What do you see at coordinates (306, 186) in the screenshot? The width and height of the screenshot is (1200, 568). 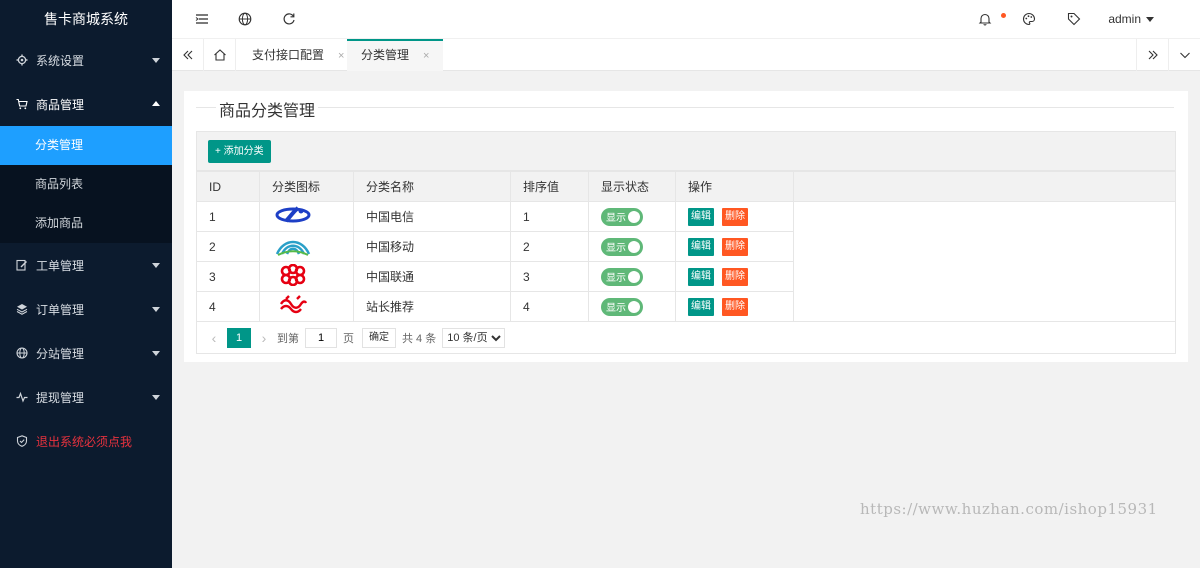 I see `column-header-icon: 分类图标` at bounding box center [306, 186].